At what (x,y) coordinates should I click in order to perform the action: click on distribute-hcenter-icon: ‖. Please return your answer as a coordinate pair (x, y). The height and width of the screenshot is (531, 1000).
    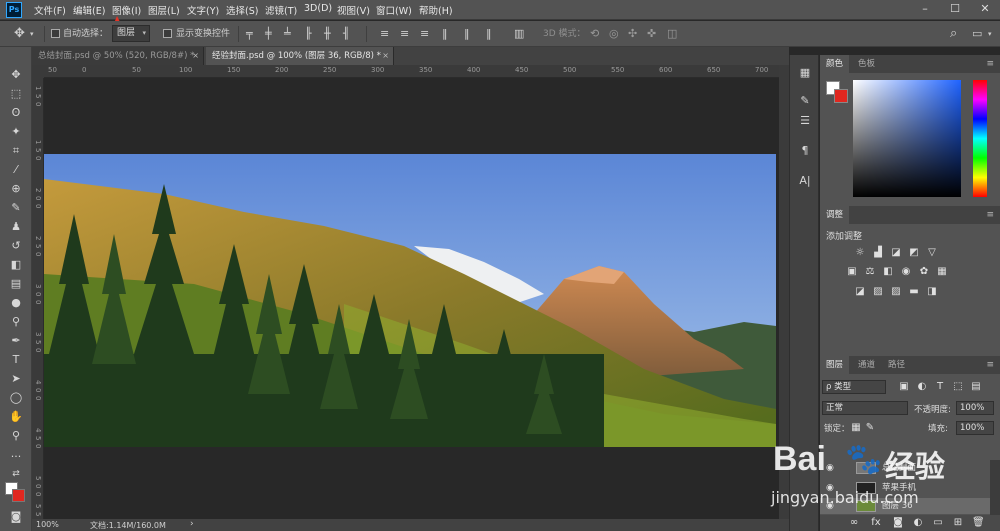
    Looking at the image, I should click on (467, 34).